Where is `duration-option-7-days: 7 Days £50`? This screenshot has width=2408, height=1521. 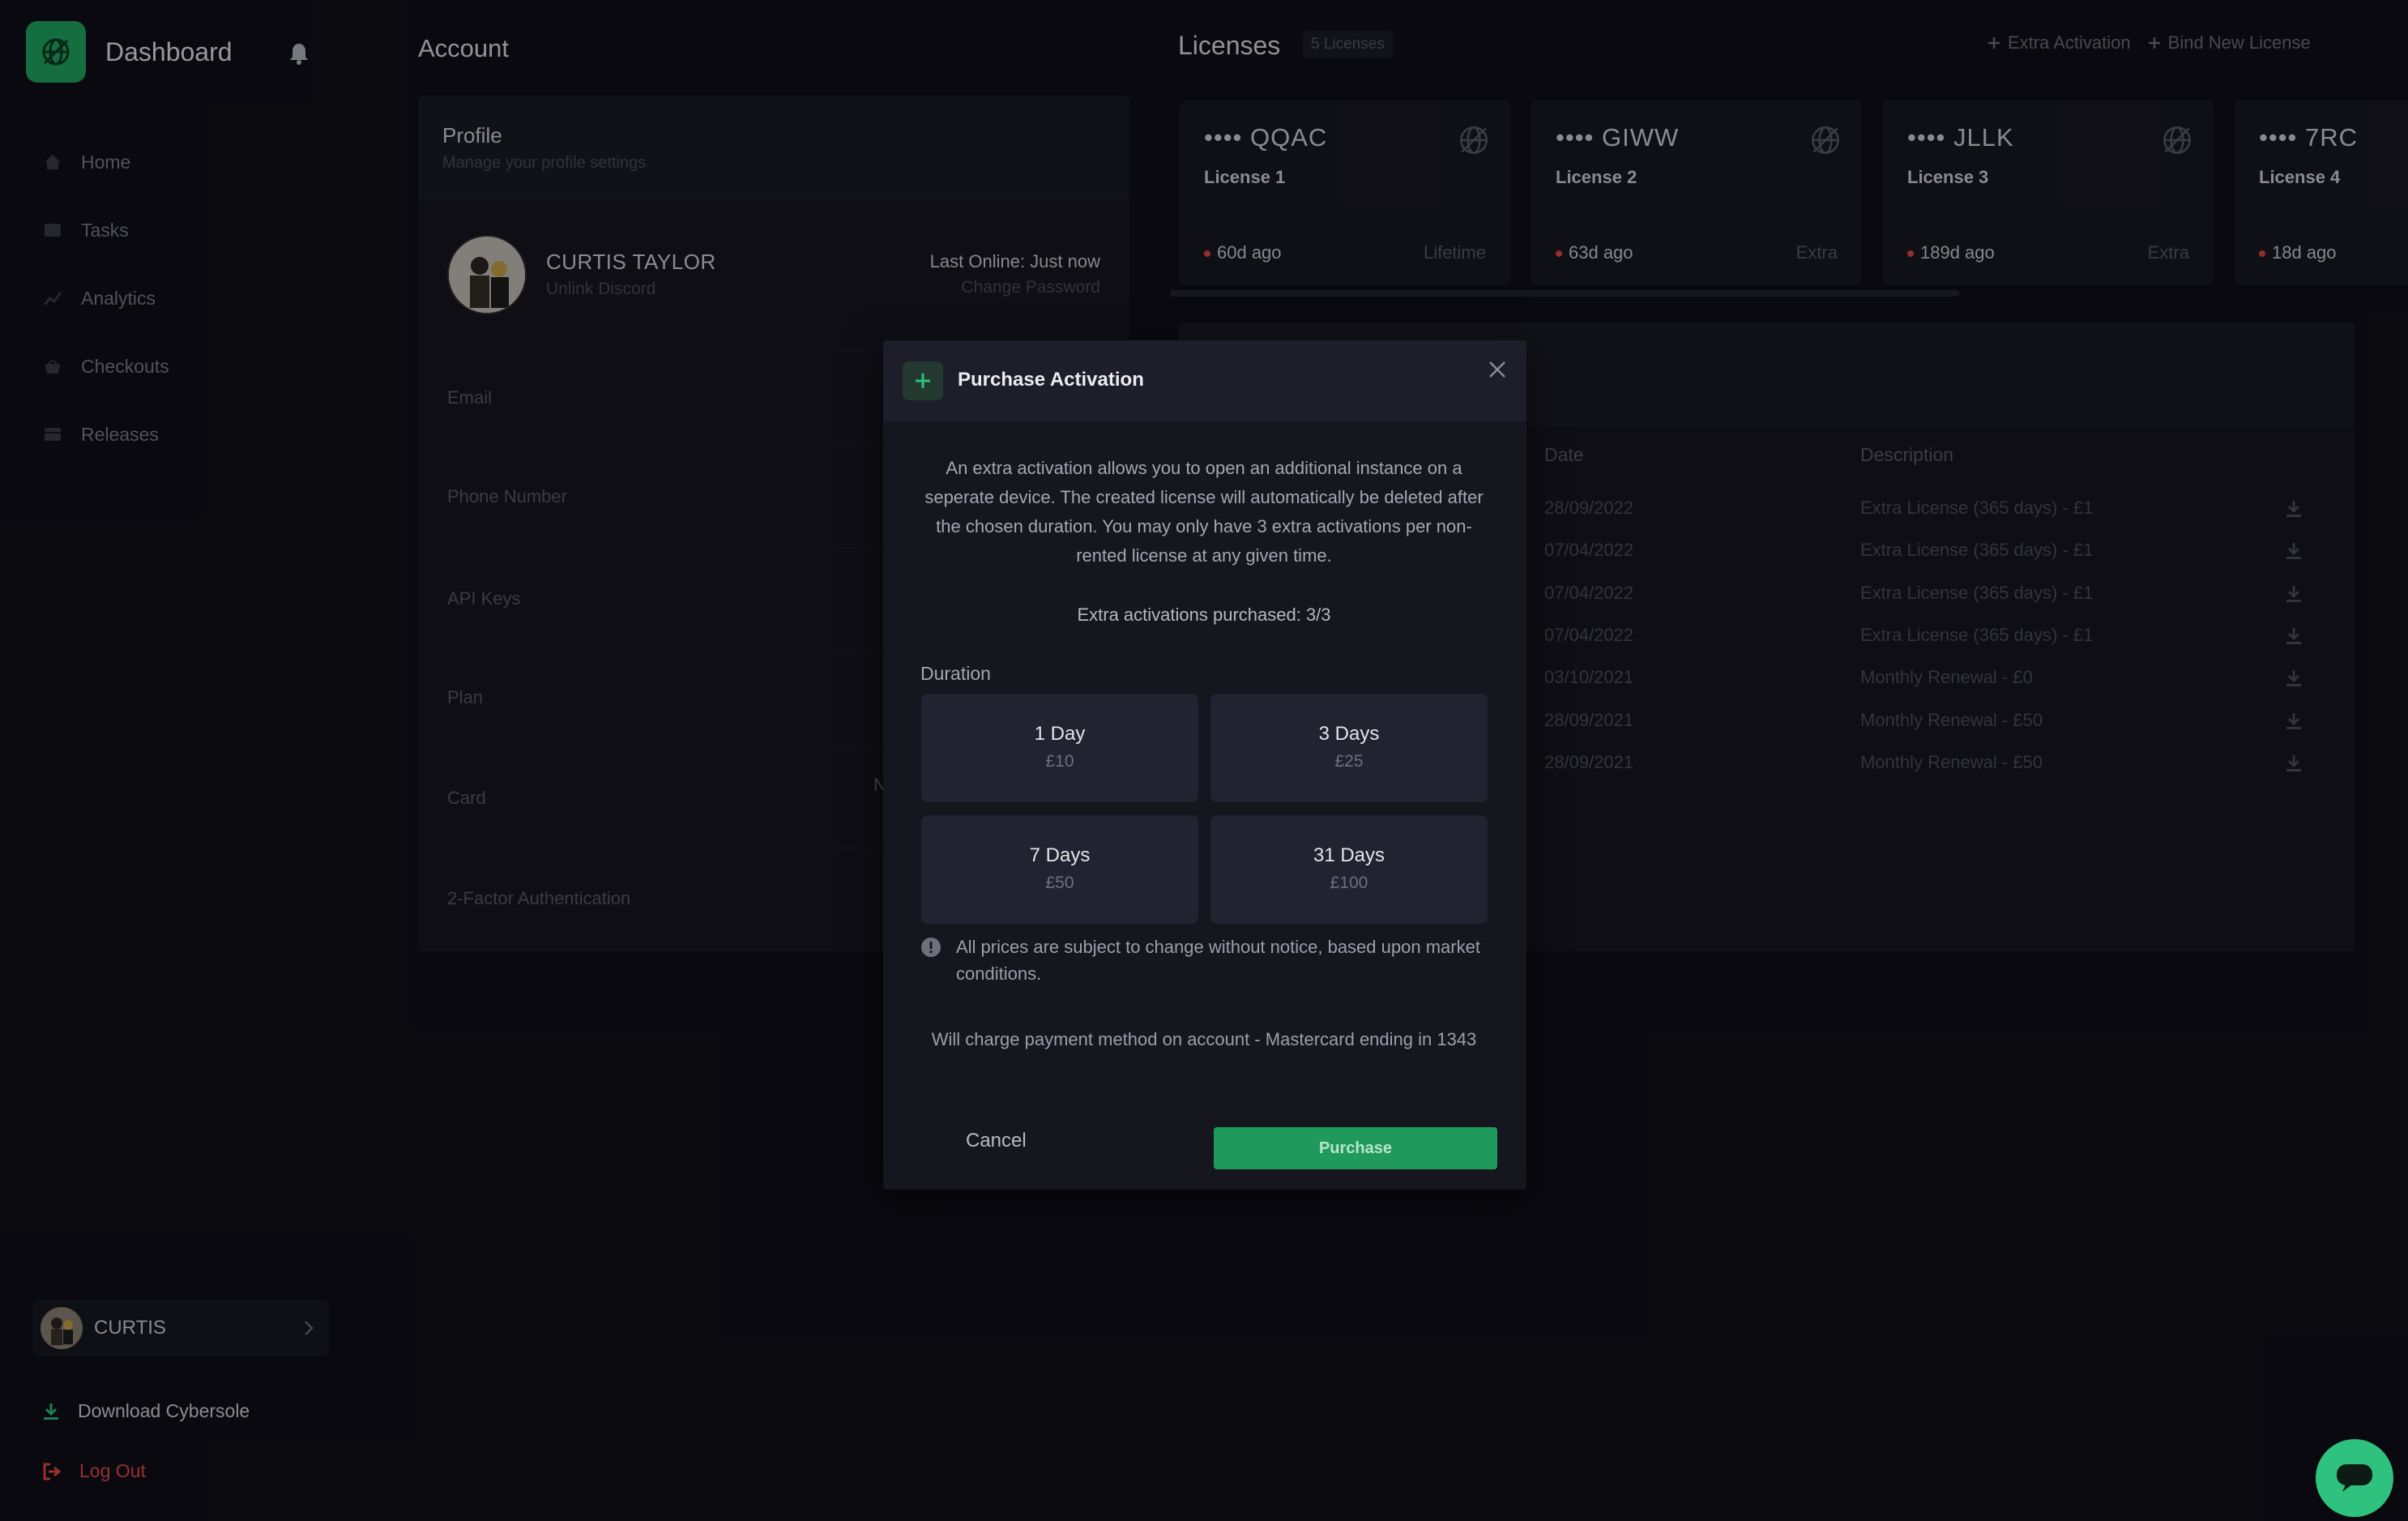
duration-option-7-days: 7 Days £50 is located at coordinates (1060, 869).